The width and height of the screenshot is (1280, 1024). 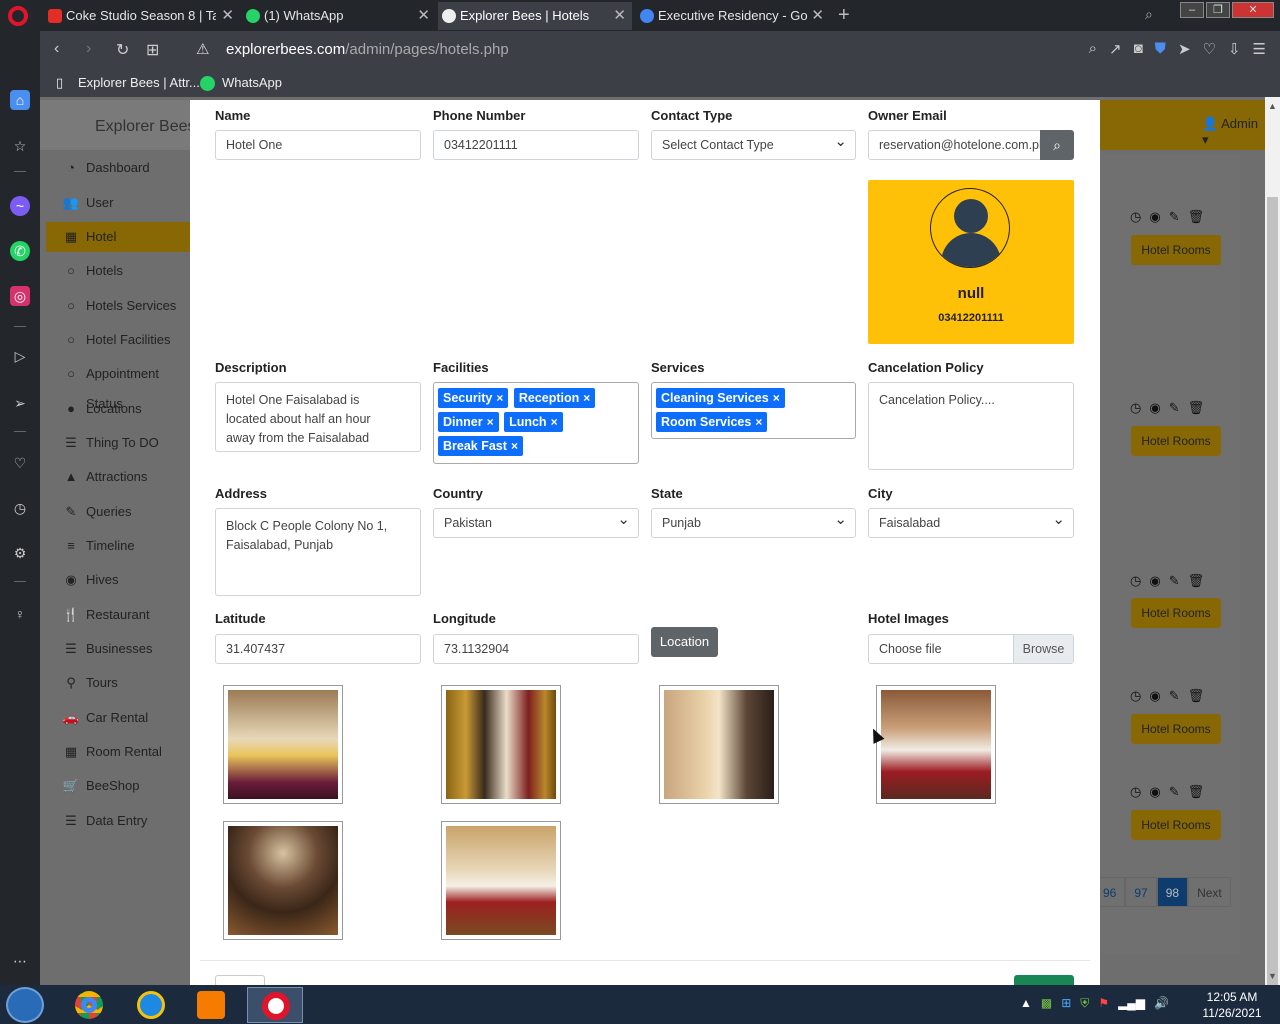 I want to click on facility-tag: Security ×, so click(x=473, y=398).